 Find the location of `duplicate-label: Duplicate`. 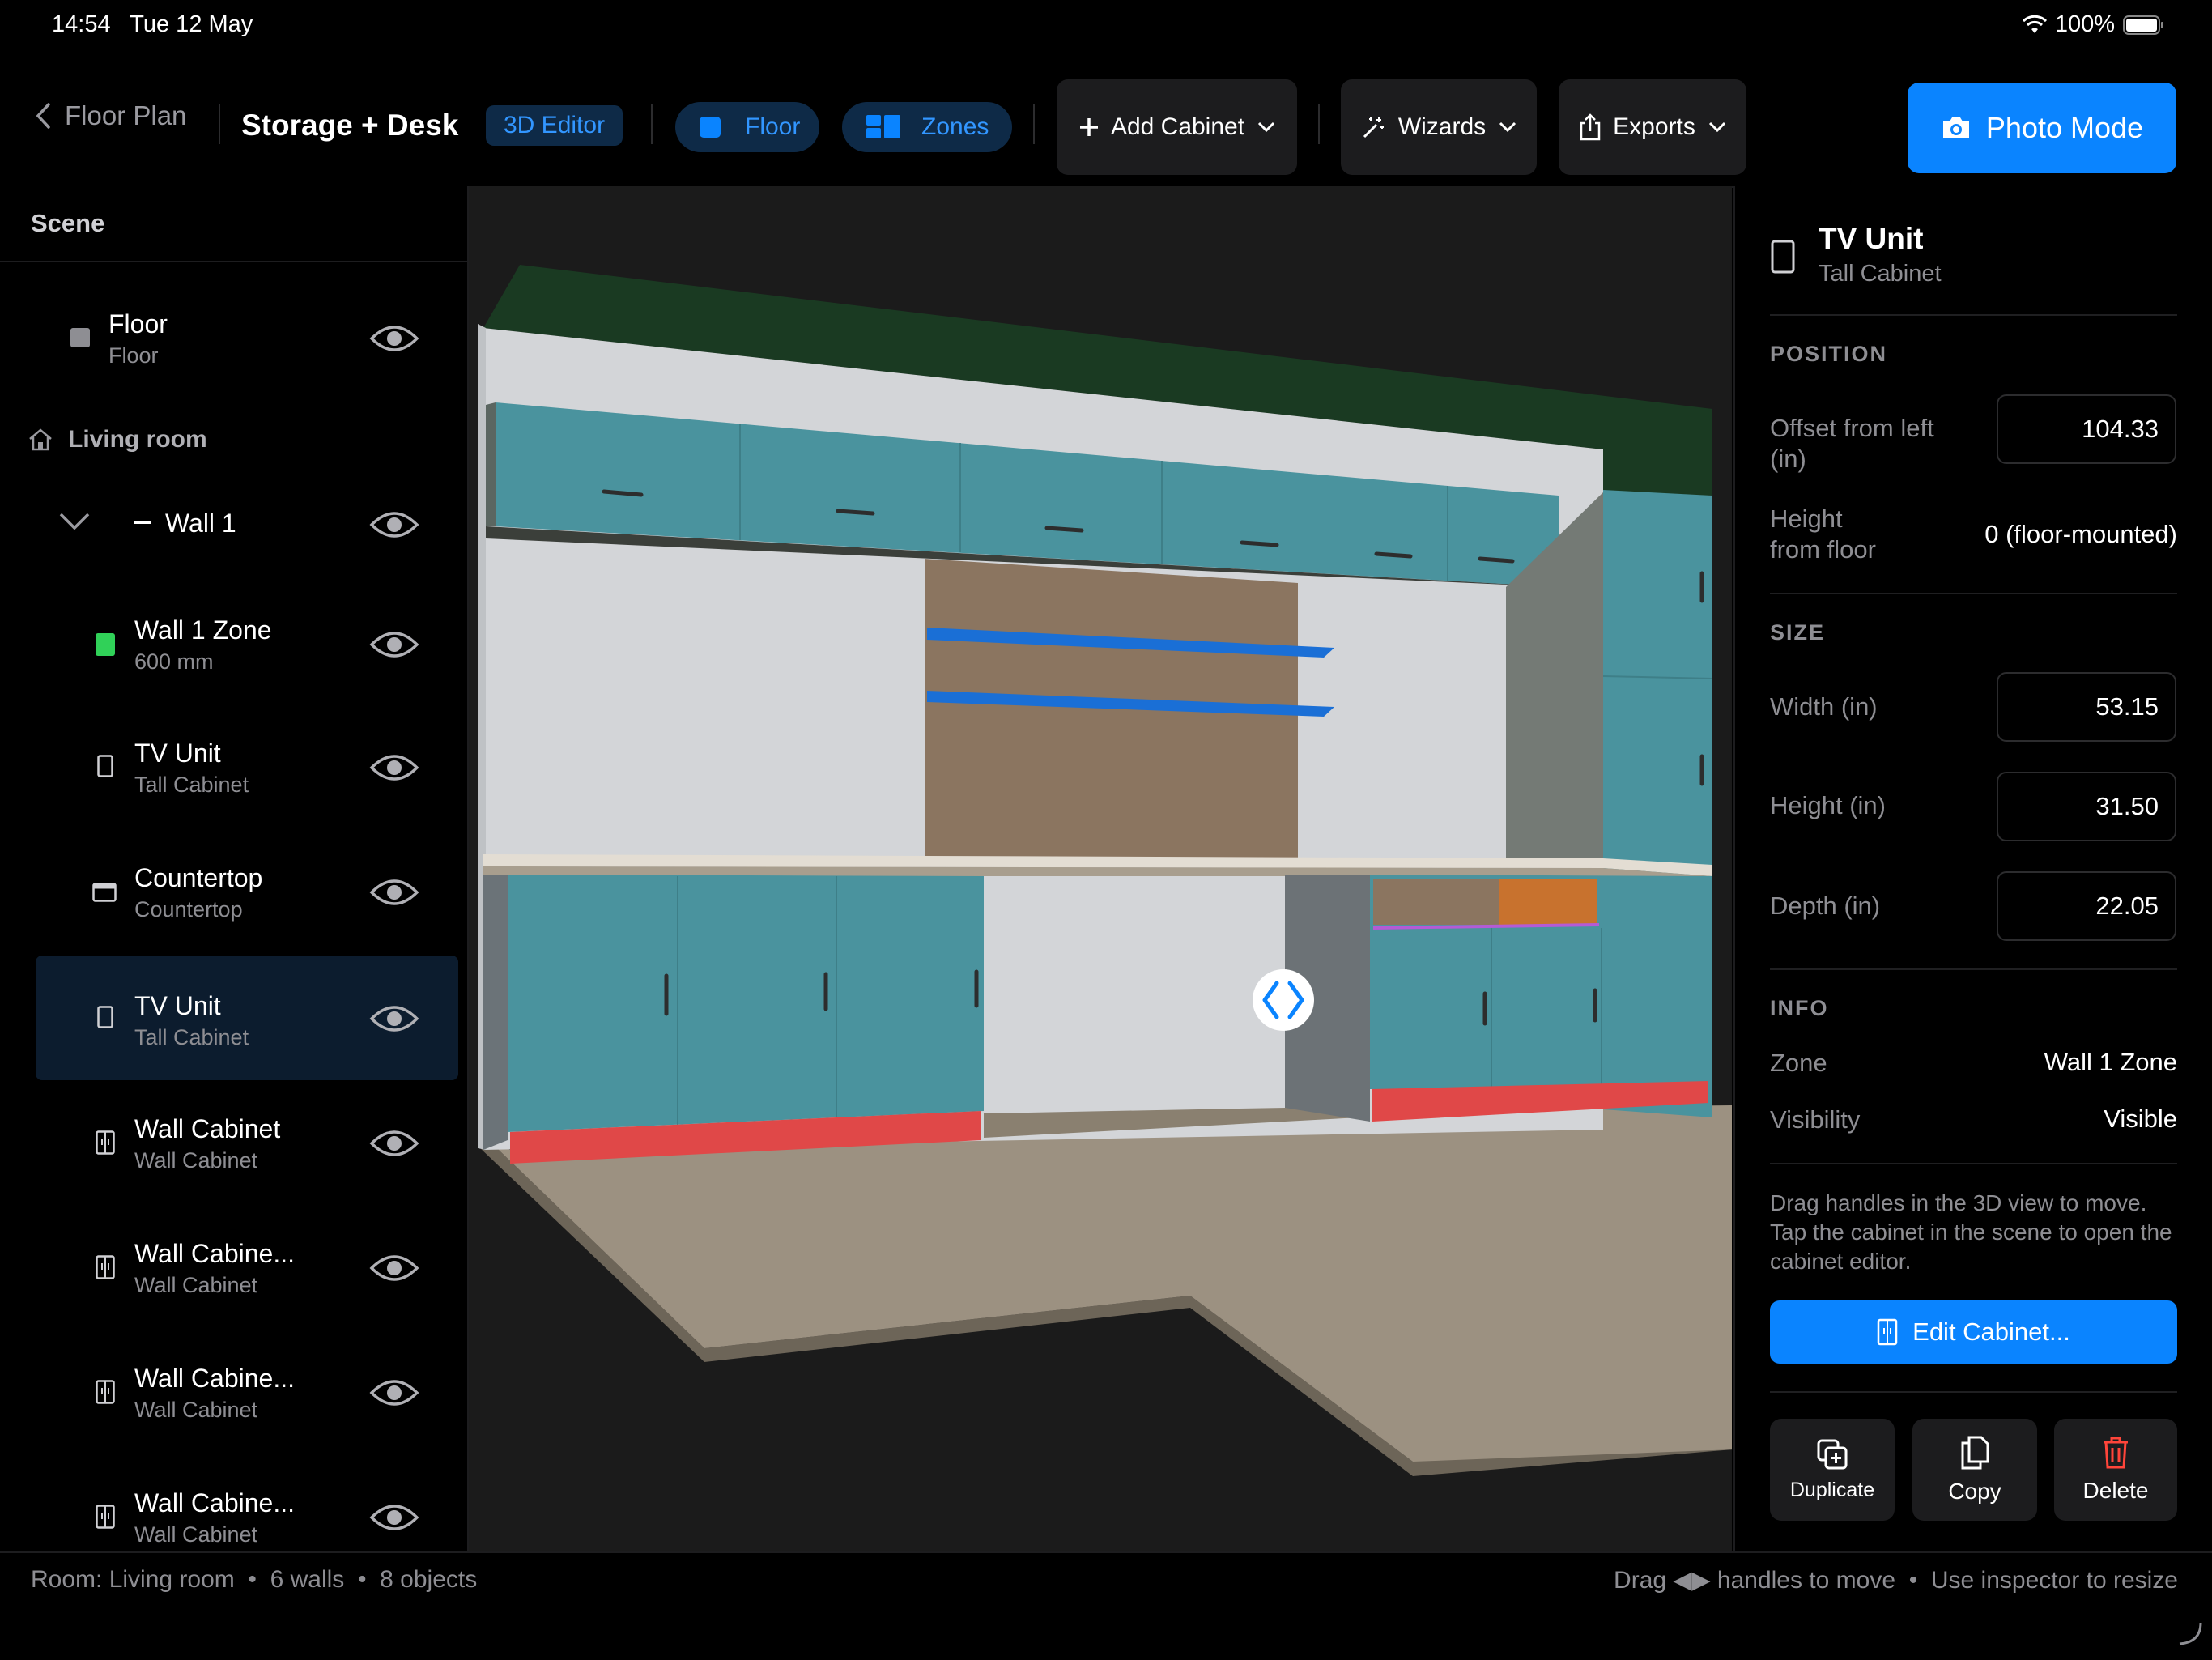

duplicate-label: Duplicate is located at coordinates (1832, 1490).